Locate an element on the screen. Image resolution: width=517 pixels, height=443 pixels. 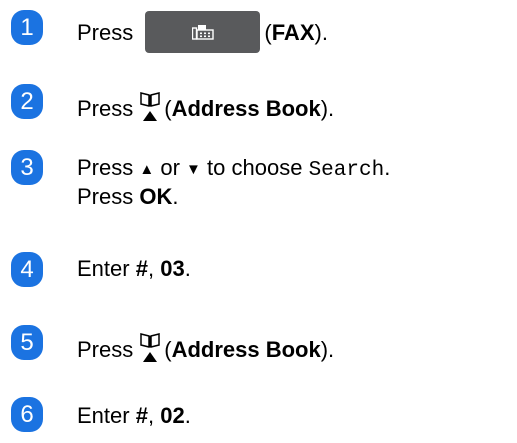
step-text: Press ▲ or ▼ to choose Search. is located at coordinates (233, 169).